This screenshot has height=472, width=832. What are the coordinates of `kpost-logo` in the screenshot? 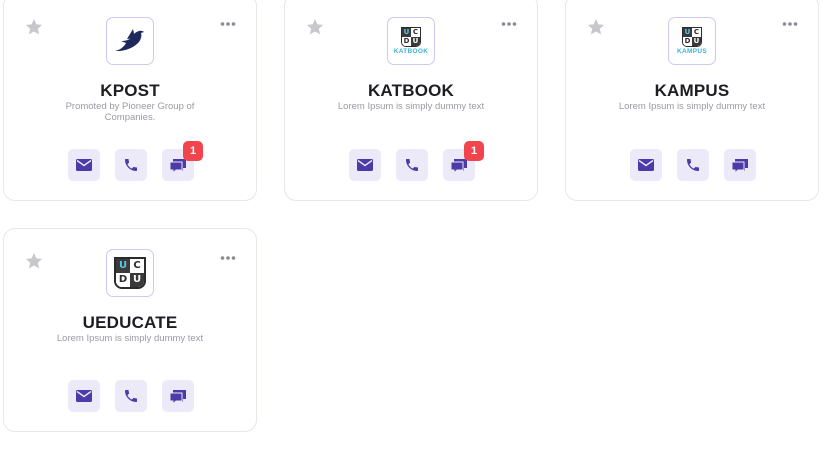 It's located at (130, 41).